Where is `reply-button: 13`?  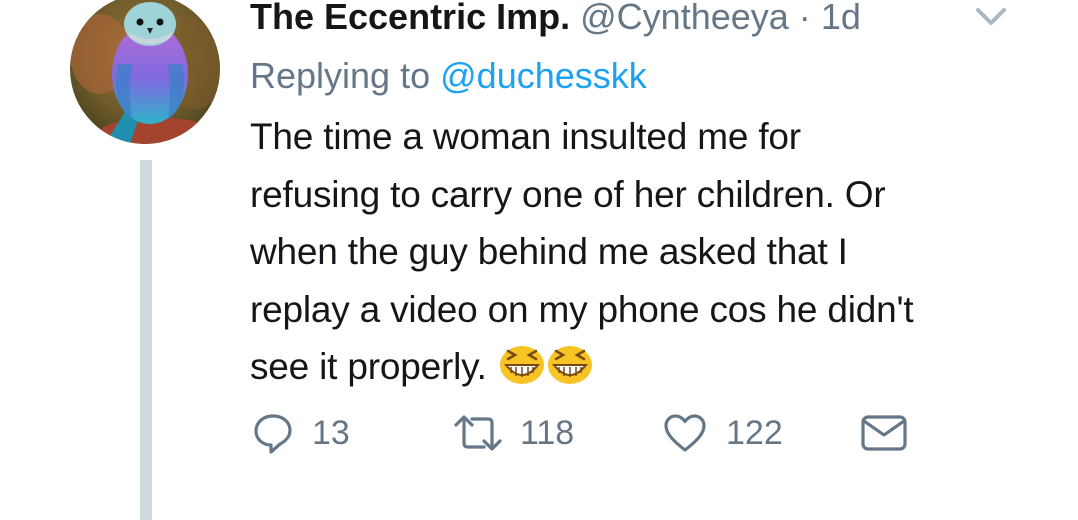 reply-button: 13 is located at coordinates (301, 433).